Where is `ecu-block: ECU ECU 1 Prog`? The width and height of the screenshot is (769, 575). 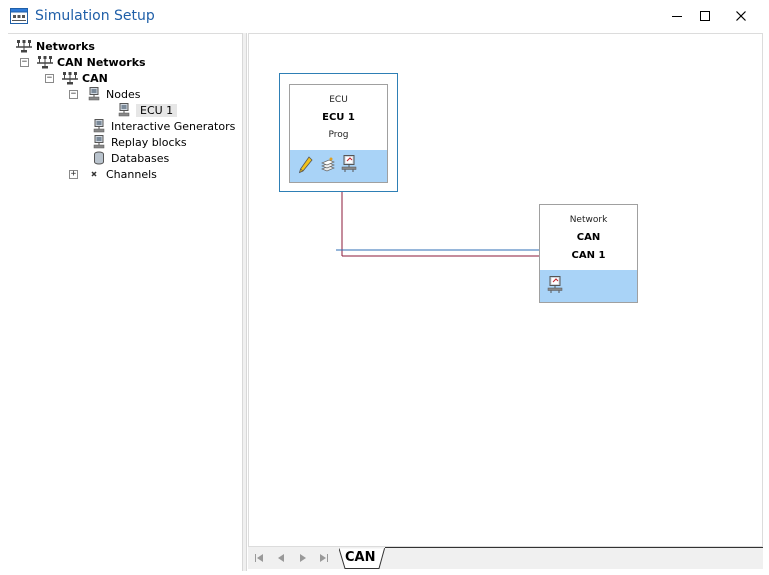
ecu-block: ECU ECU 1 Prog is located at coordinates (338, 133).